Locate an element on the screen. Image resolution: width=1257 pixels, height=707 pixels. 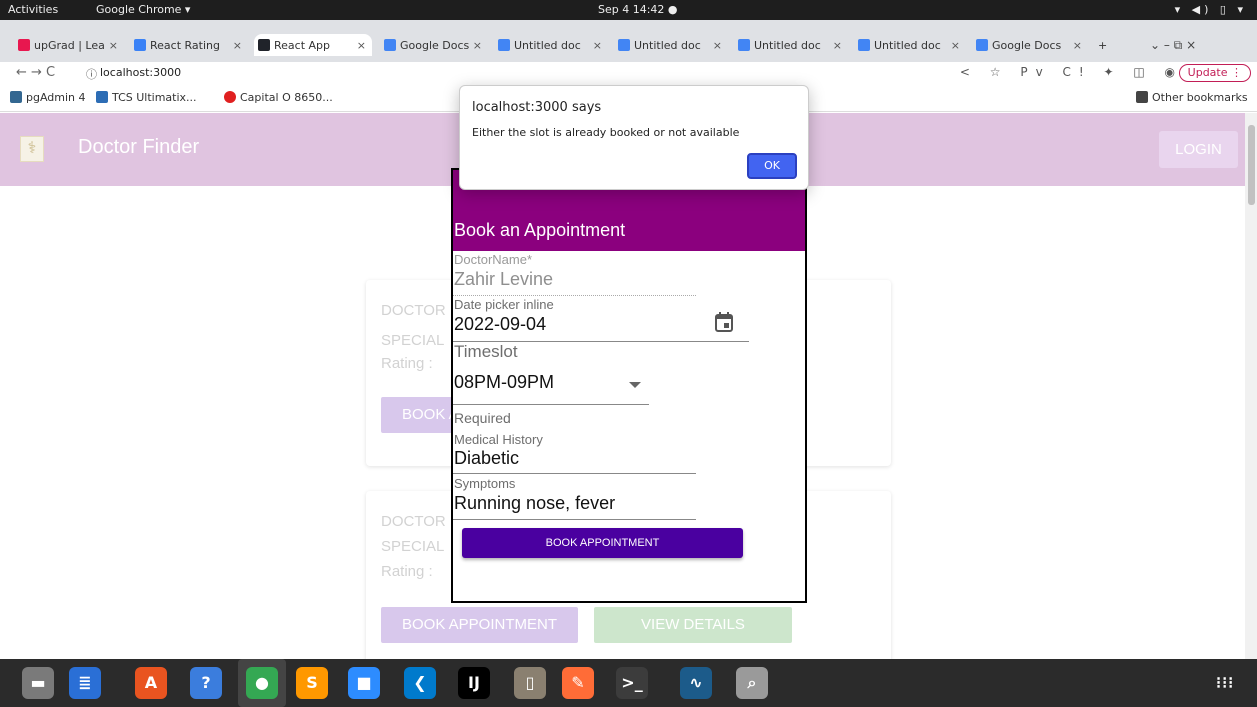
book-appointment-button: BOOK APPOINTMENT is located at coordinates (479, 625).